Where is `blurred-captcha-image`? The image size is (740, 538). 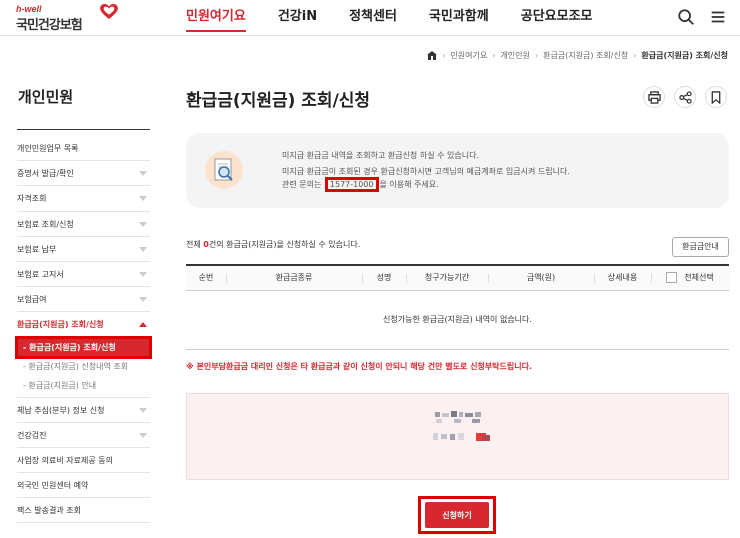
blurred-captcha-image is located at coordinates (461, 426).